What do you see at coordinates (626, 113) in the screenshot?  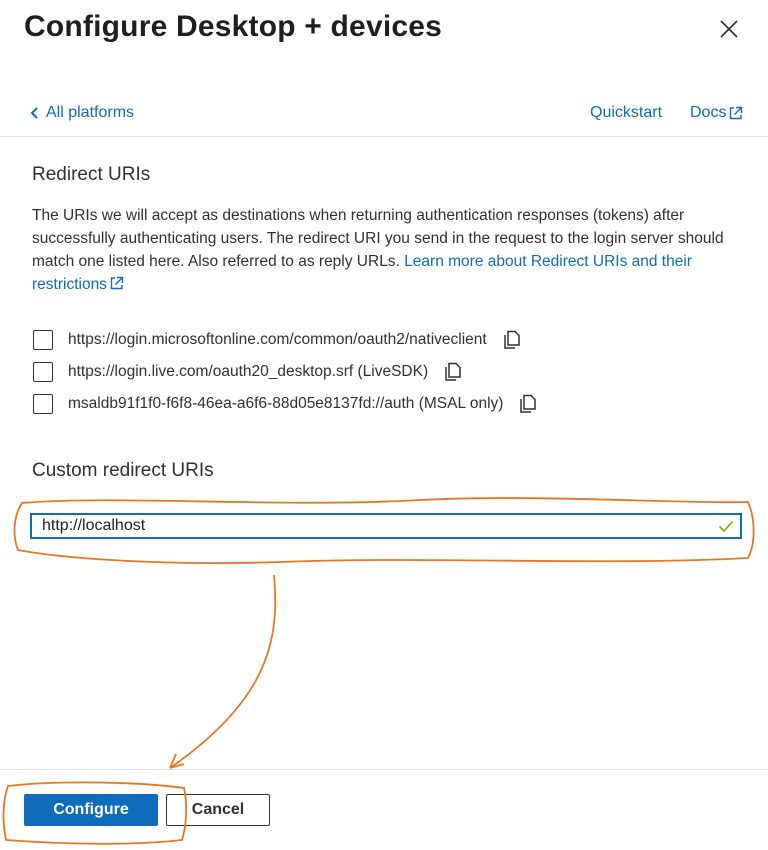 I see `quickstart-link: Quickstart` at bounding box center [626, 113].